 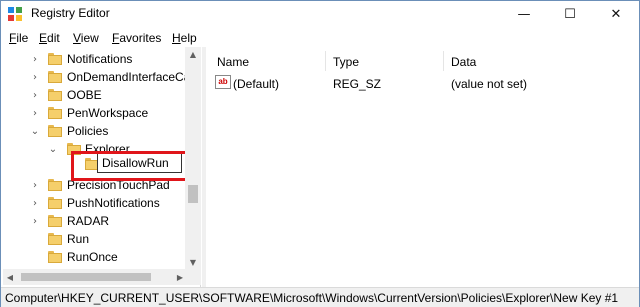 I want to click on menu-file: File, so click(x=18, y=38).